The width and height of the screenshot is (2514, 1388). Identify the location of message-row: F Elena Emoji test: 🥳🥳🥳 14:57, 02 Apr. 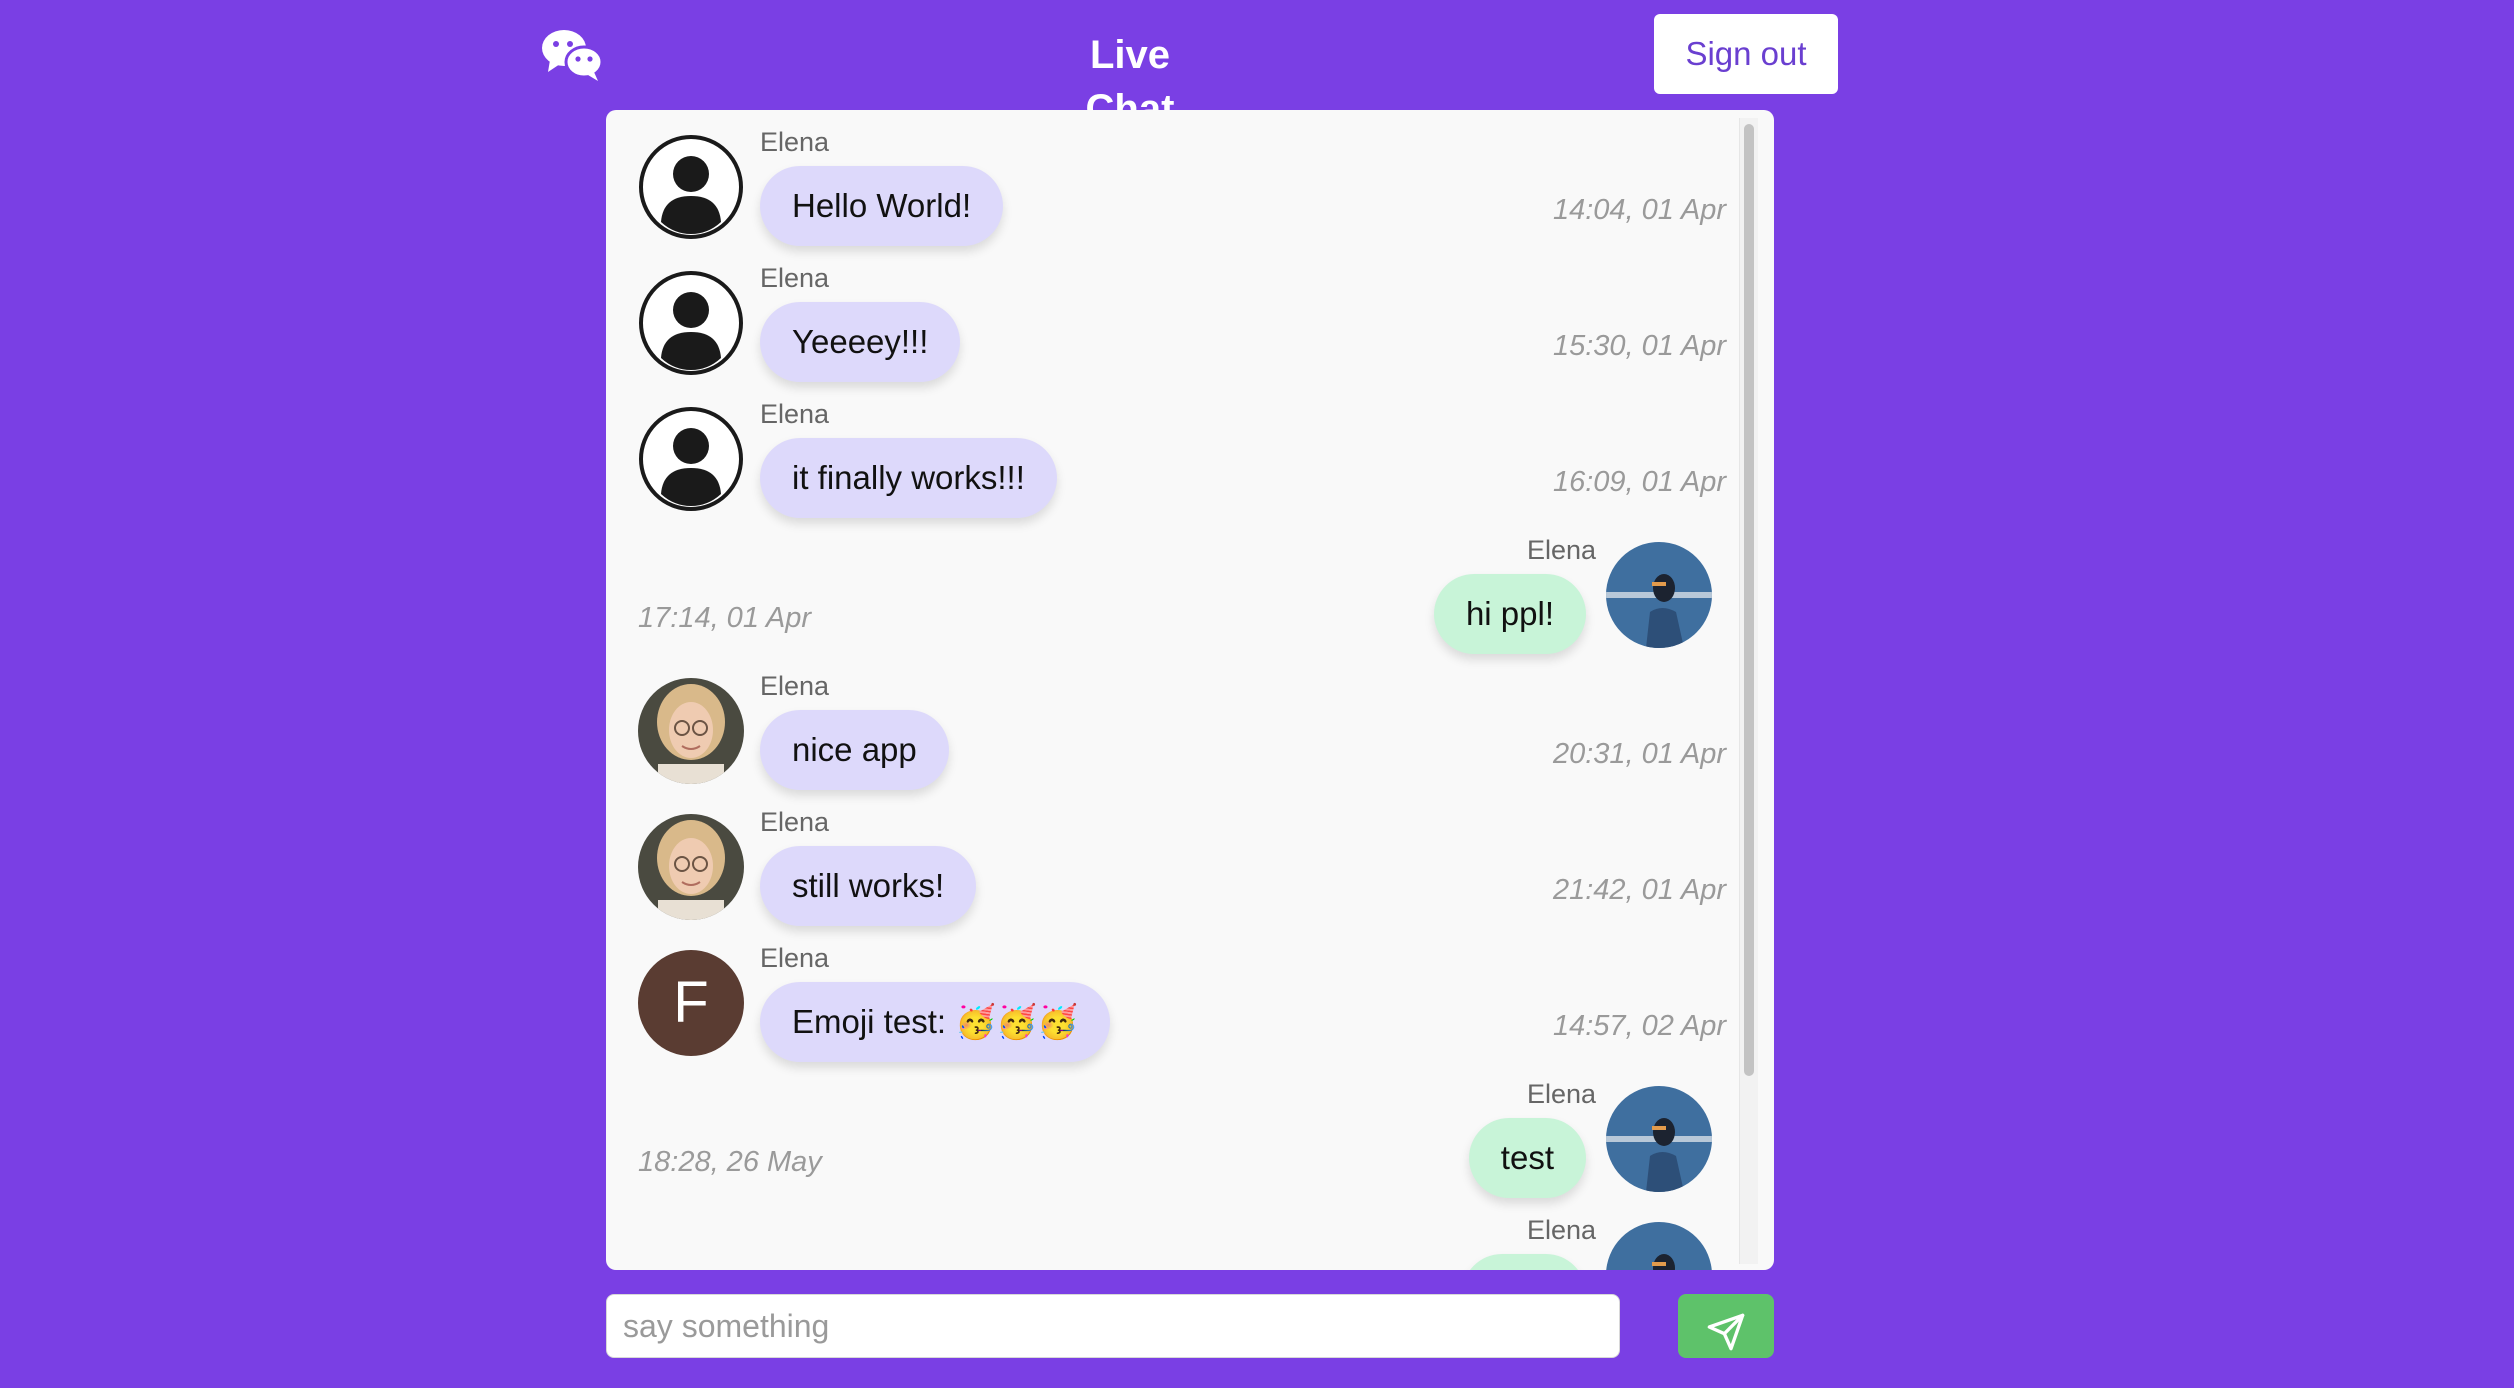
(1166, 994).